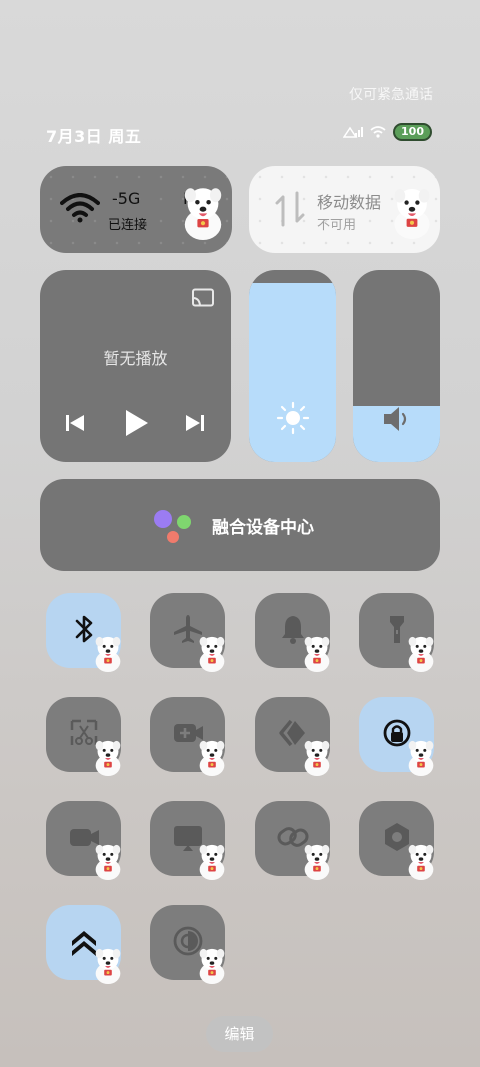 This screenshot has width=480, height=1067. What do you see at coordinates (239, 1034) in the screenshot?
I see `edit-button: 编辑` at bounding box center [239, 1034].